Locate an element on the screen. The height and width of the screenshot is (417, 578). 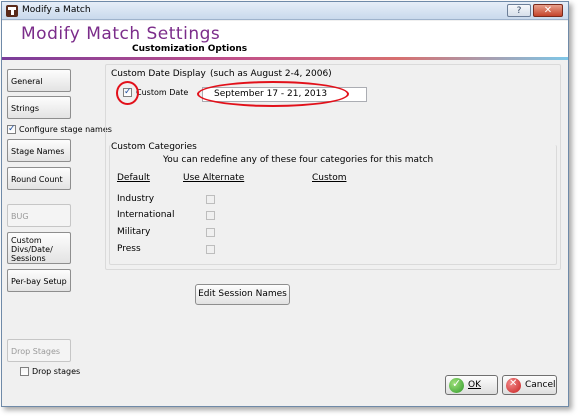
category-checkbox-international is located at coordinates (210, 215).